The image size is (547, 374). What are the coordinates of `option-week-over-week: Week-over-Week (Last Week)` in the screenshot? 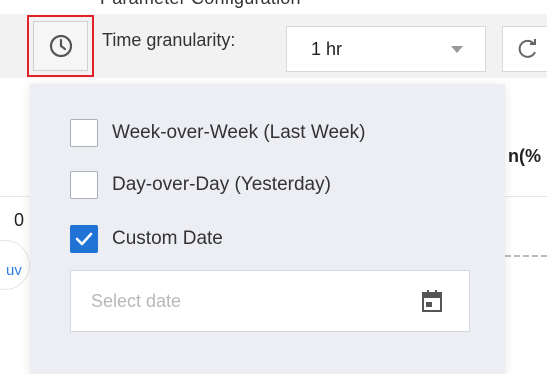 It's located at (217, 133).